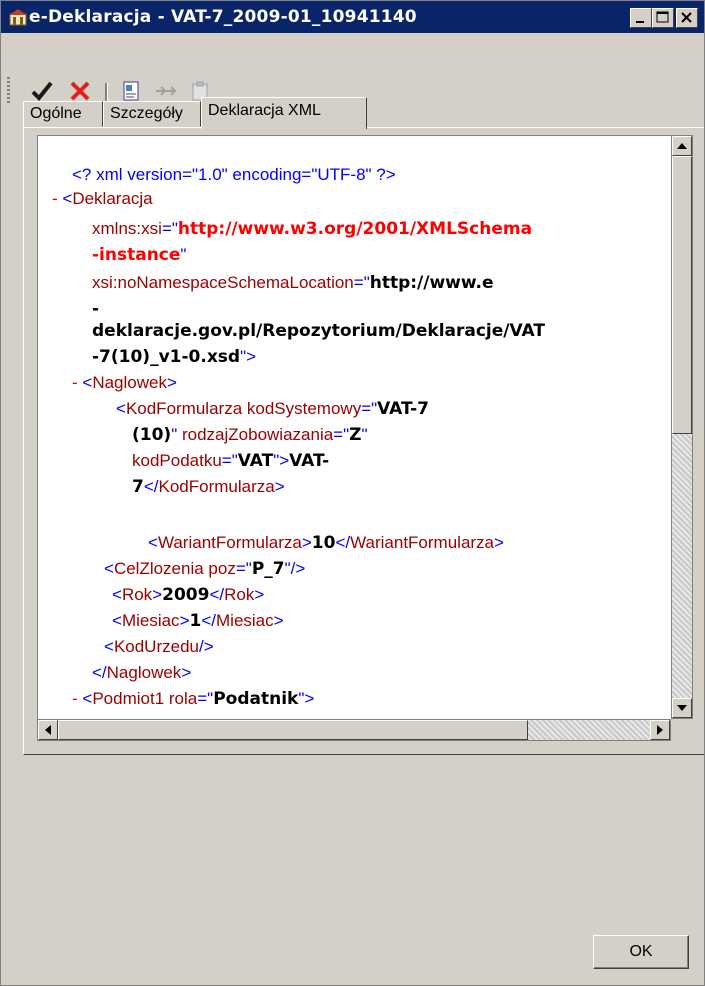 This screenshot has width=705, height=986. Describe the element at coordinates (223, 282) in the screenshot. I see `xml-token: xsi:noNamespaceSchemaLocation` at that location.